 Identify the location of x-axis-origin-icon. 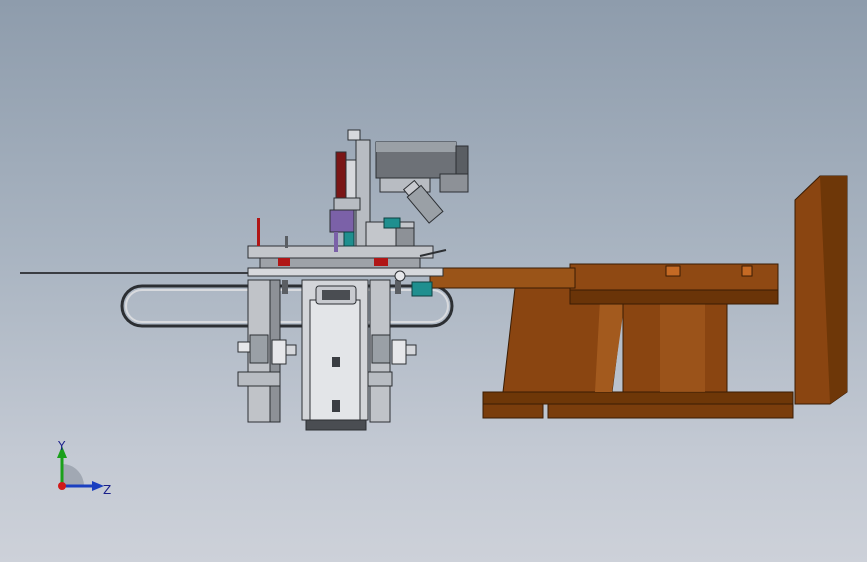
(62, 486).